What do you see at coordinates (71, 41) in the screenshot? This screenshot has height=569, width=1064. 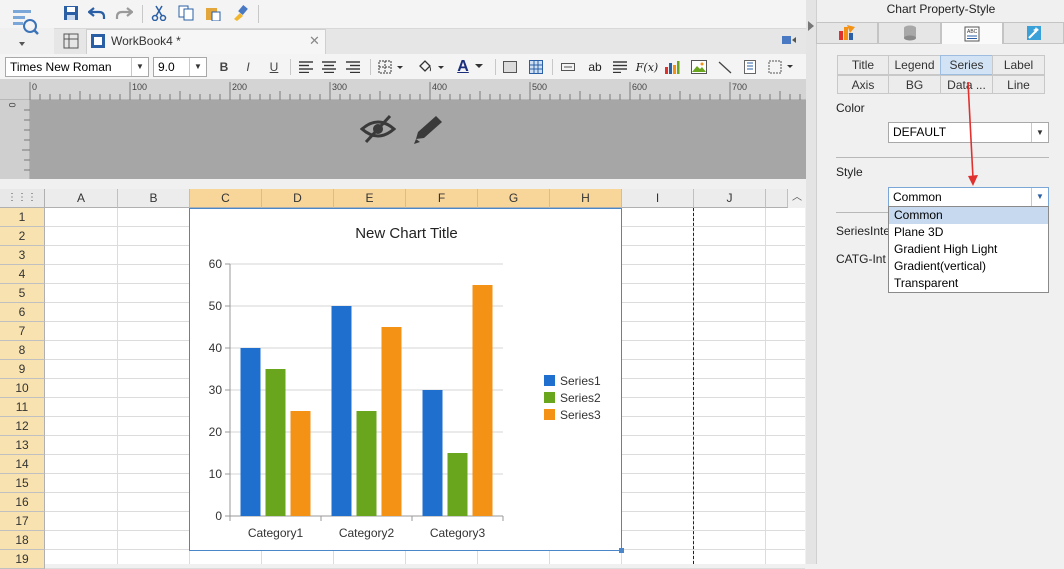 I see `grid-icon` at bounding box center [71, 41].